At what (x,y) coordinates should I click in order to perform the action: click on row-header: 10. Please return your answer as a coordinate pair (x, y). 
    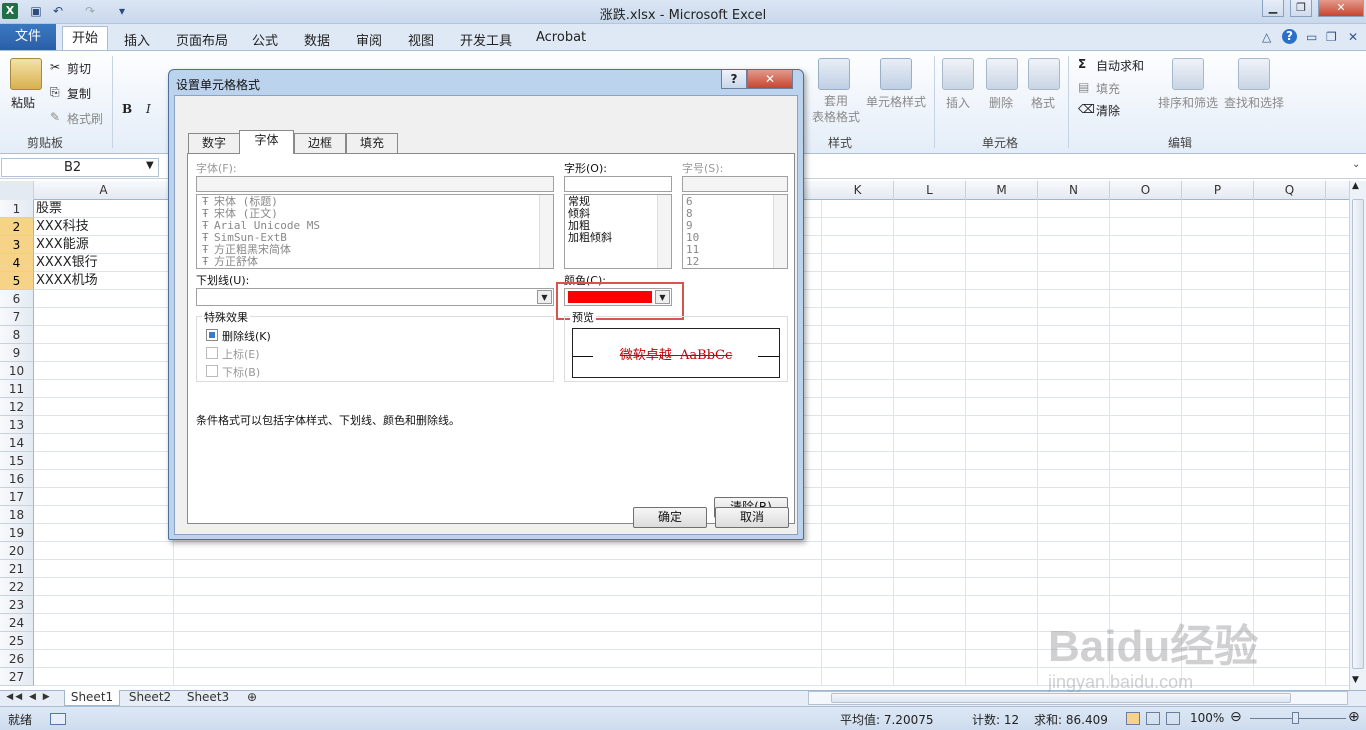
    Looking at the image, I should click on (17, 371).